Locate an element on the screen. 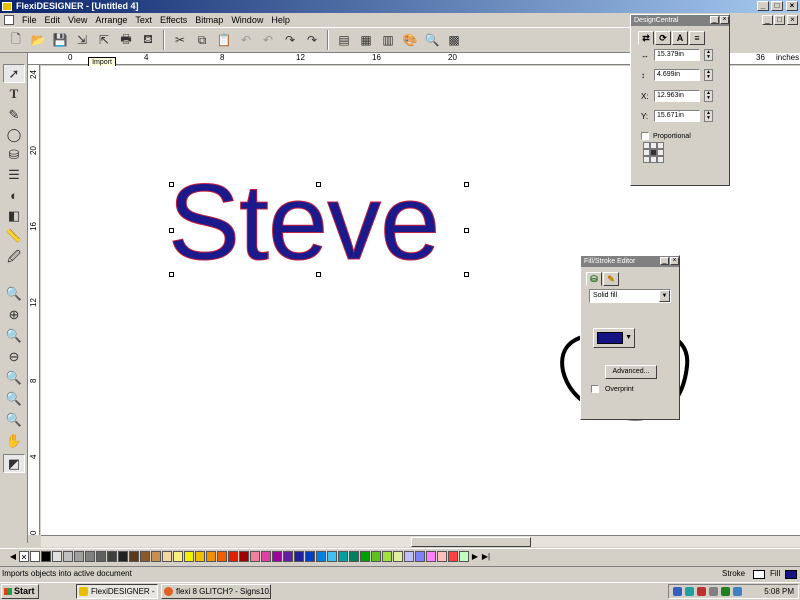  print-icon: 🖶 is located at coordinates (126, 40).